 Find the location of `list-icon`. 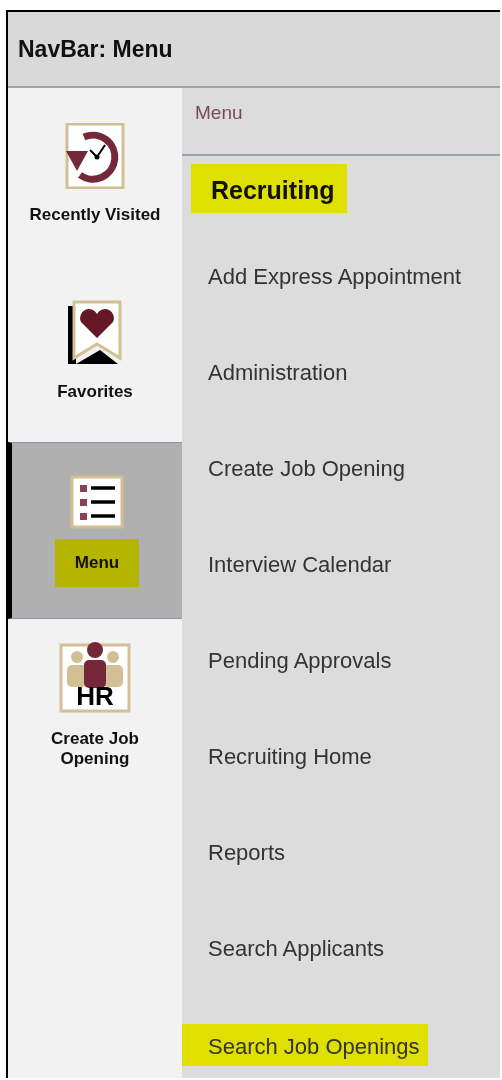

list-icon is located at coordinates (97, 501).